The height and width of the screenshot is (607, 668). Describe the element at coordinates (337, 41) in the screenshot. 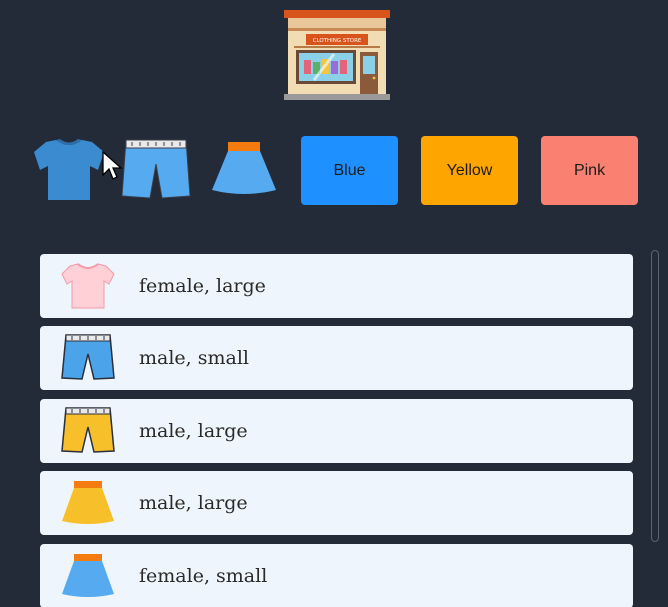

I see `store-sign-text: CLOTHING STORE` at that location.